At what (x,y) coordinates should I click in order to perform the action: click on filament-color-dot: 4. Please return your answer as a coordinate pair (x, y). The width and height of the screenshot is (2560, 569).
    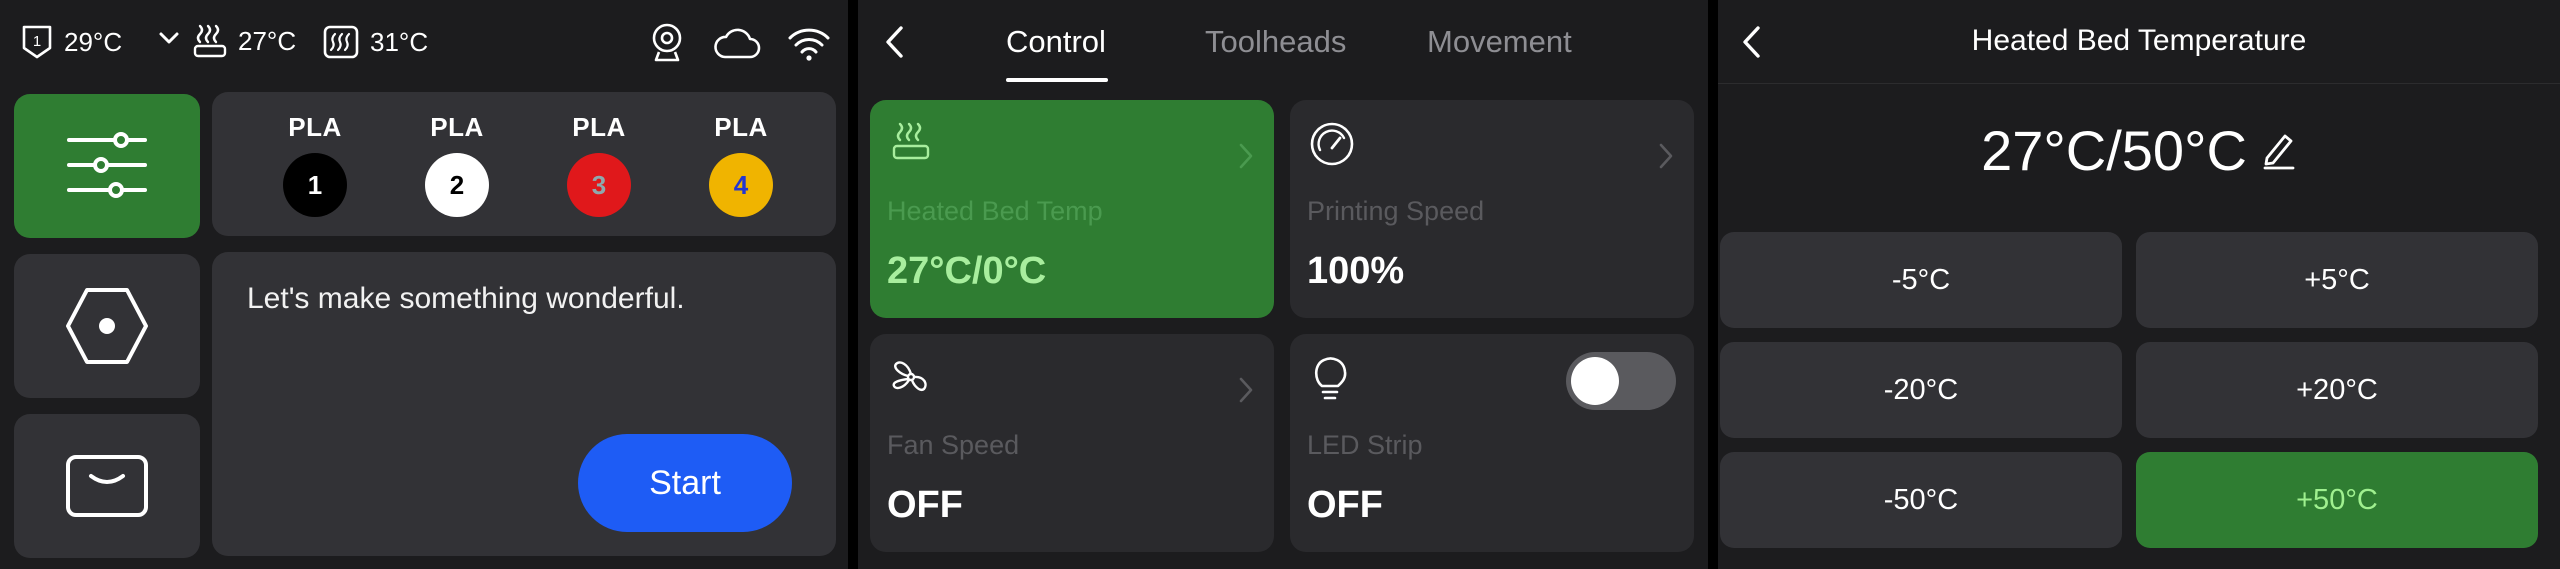
    Looking at the image, I should click on (741, 185).